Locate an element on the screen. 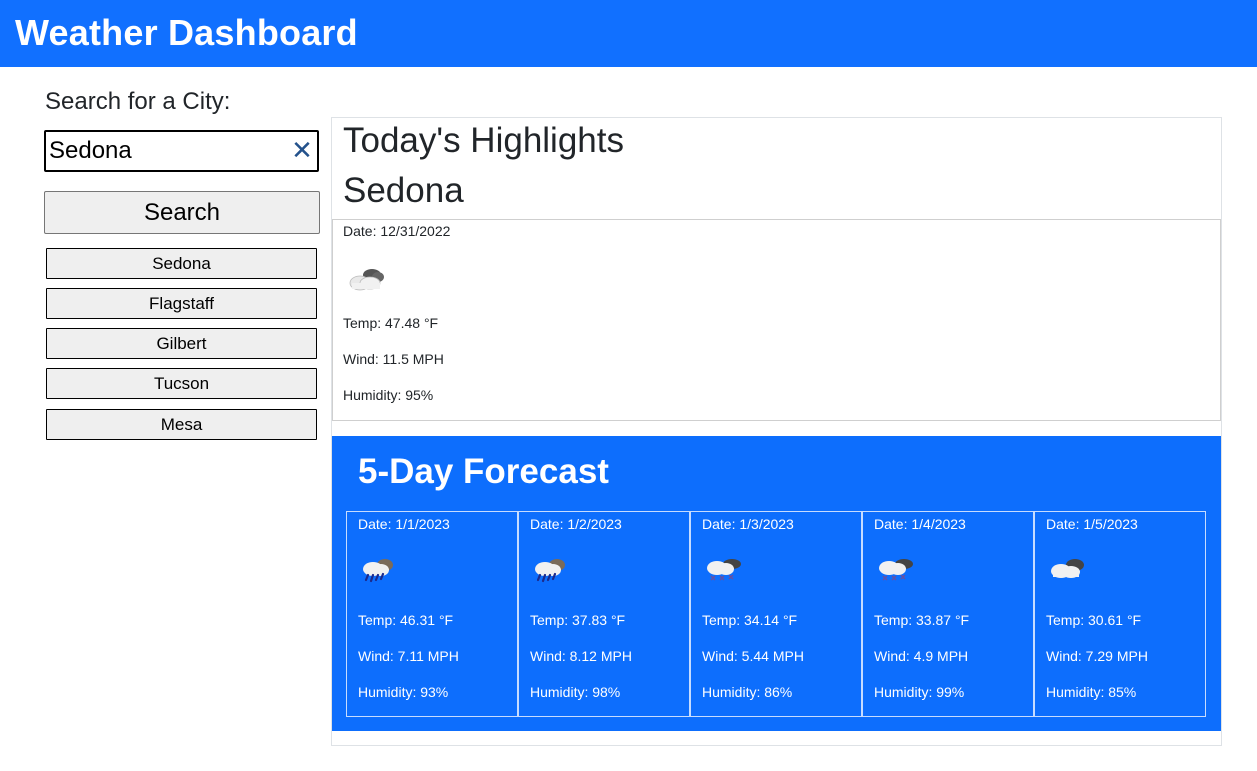  history-button-flagstaff: Flagstaff is located at coordinates (181, 303).